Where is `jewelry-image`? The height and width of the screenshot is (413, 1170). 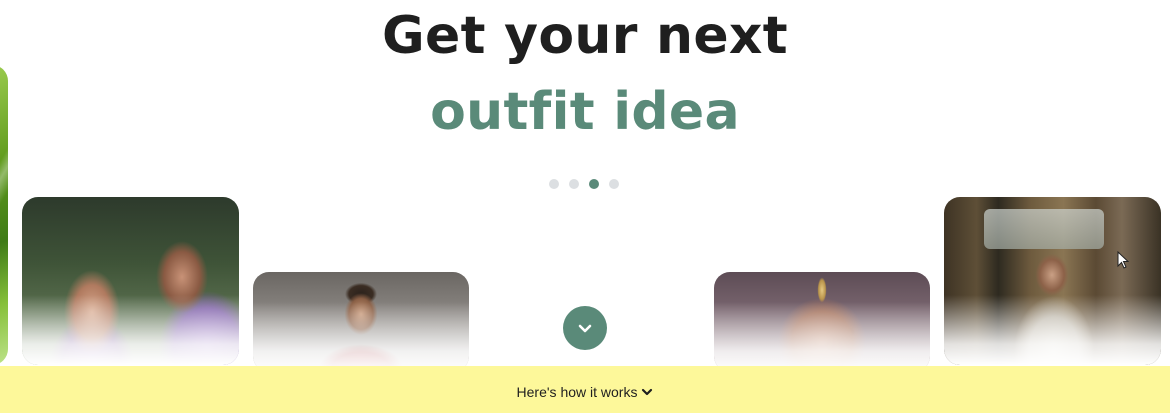
jewelry-image is located at coordinates (822, 322).